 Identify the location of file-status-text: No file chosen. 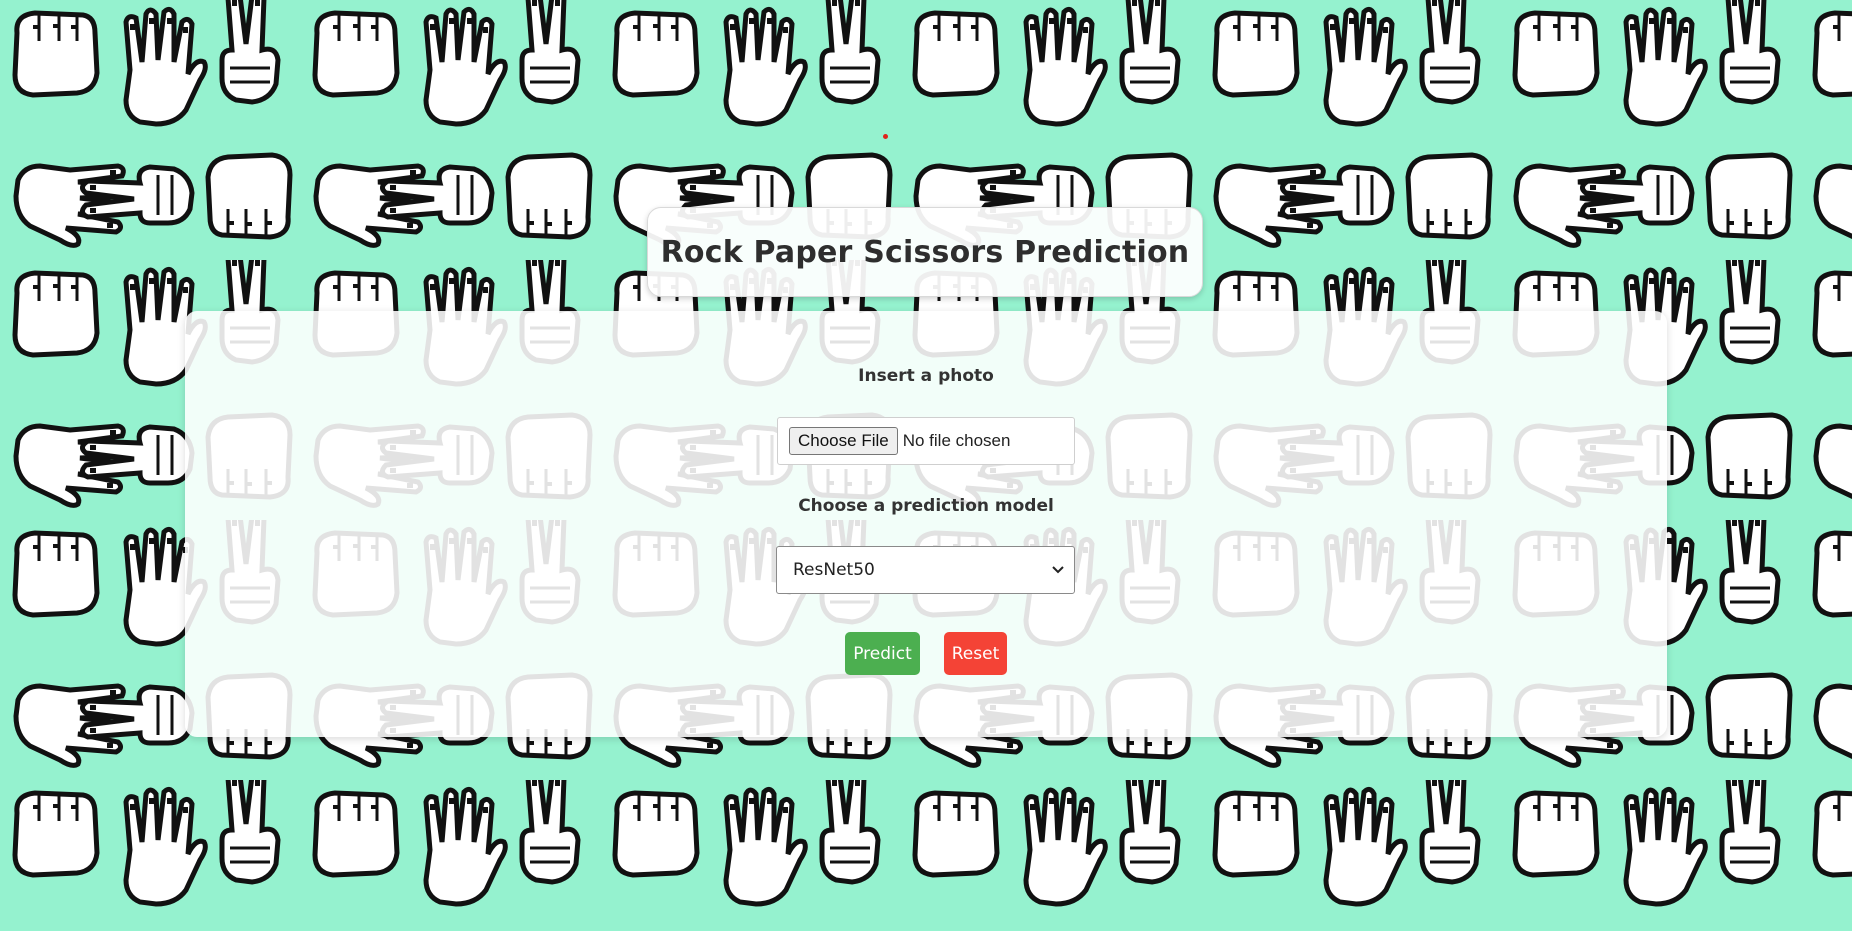
(956, 440).